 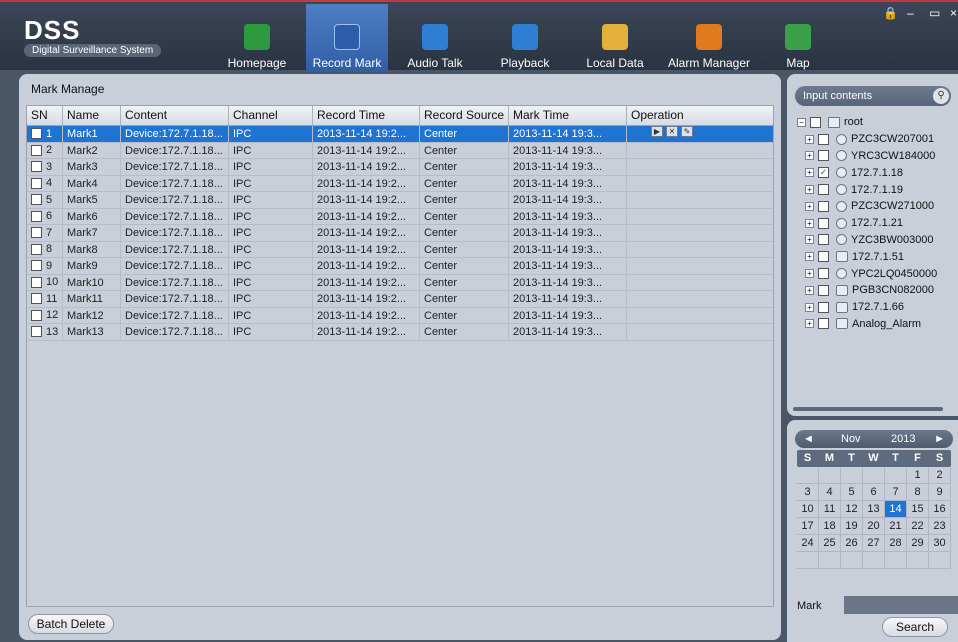 What do you see at coordinates (867, 189) in the screenshot?
I see `tree-node: +172.7.1.19` at bounding box center [867, 189].